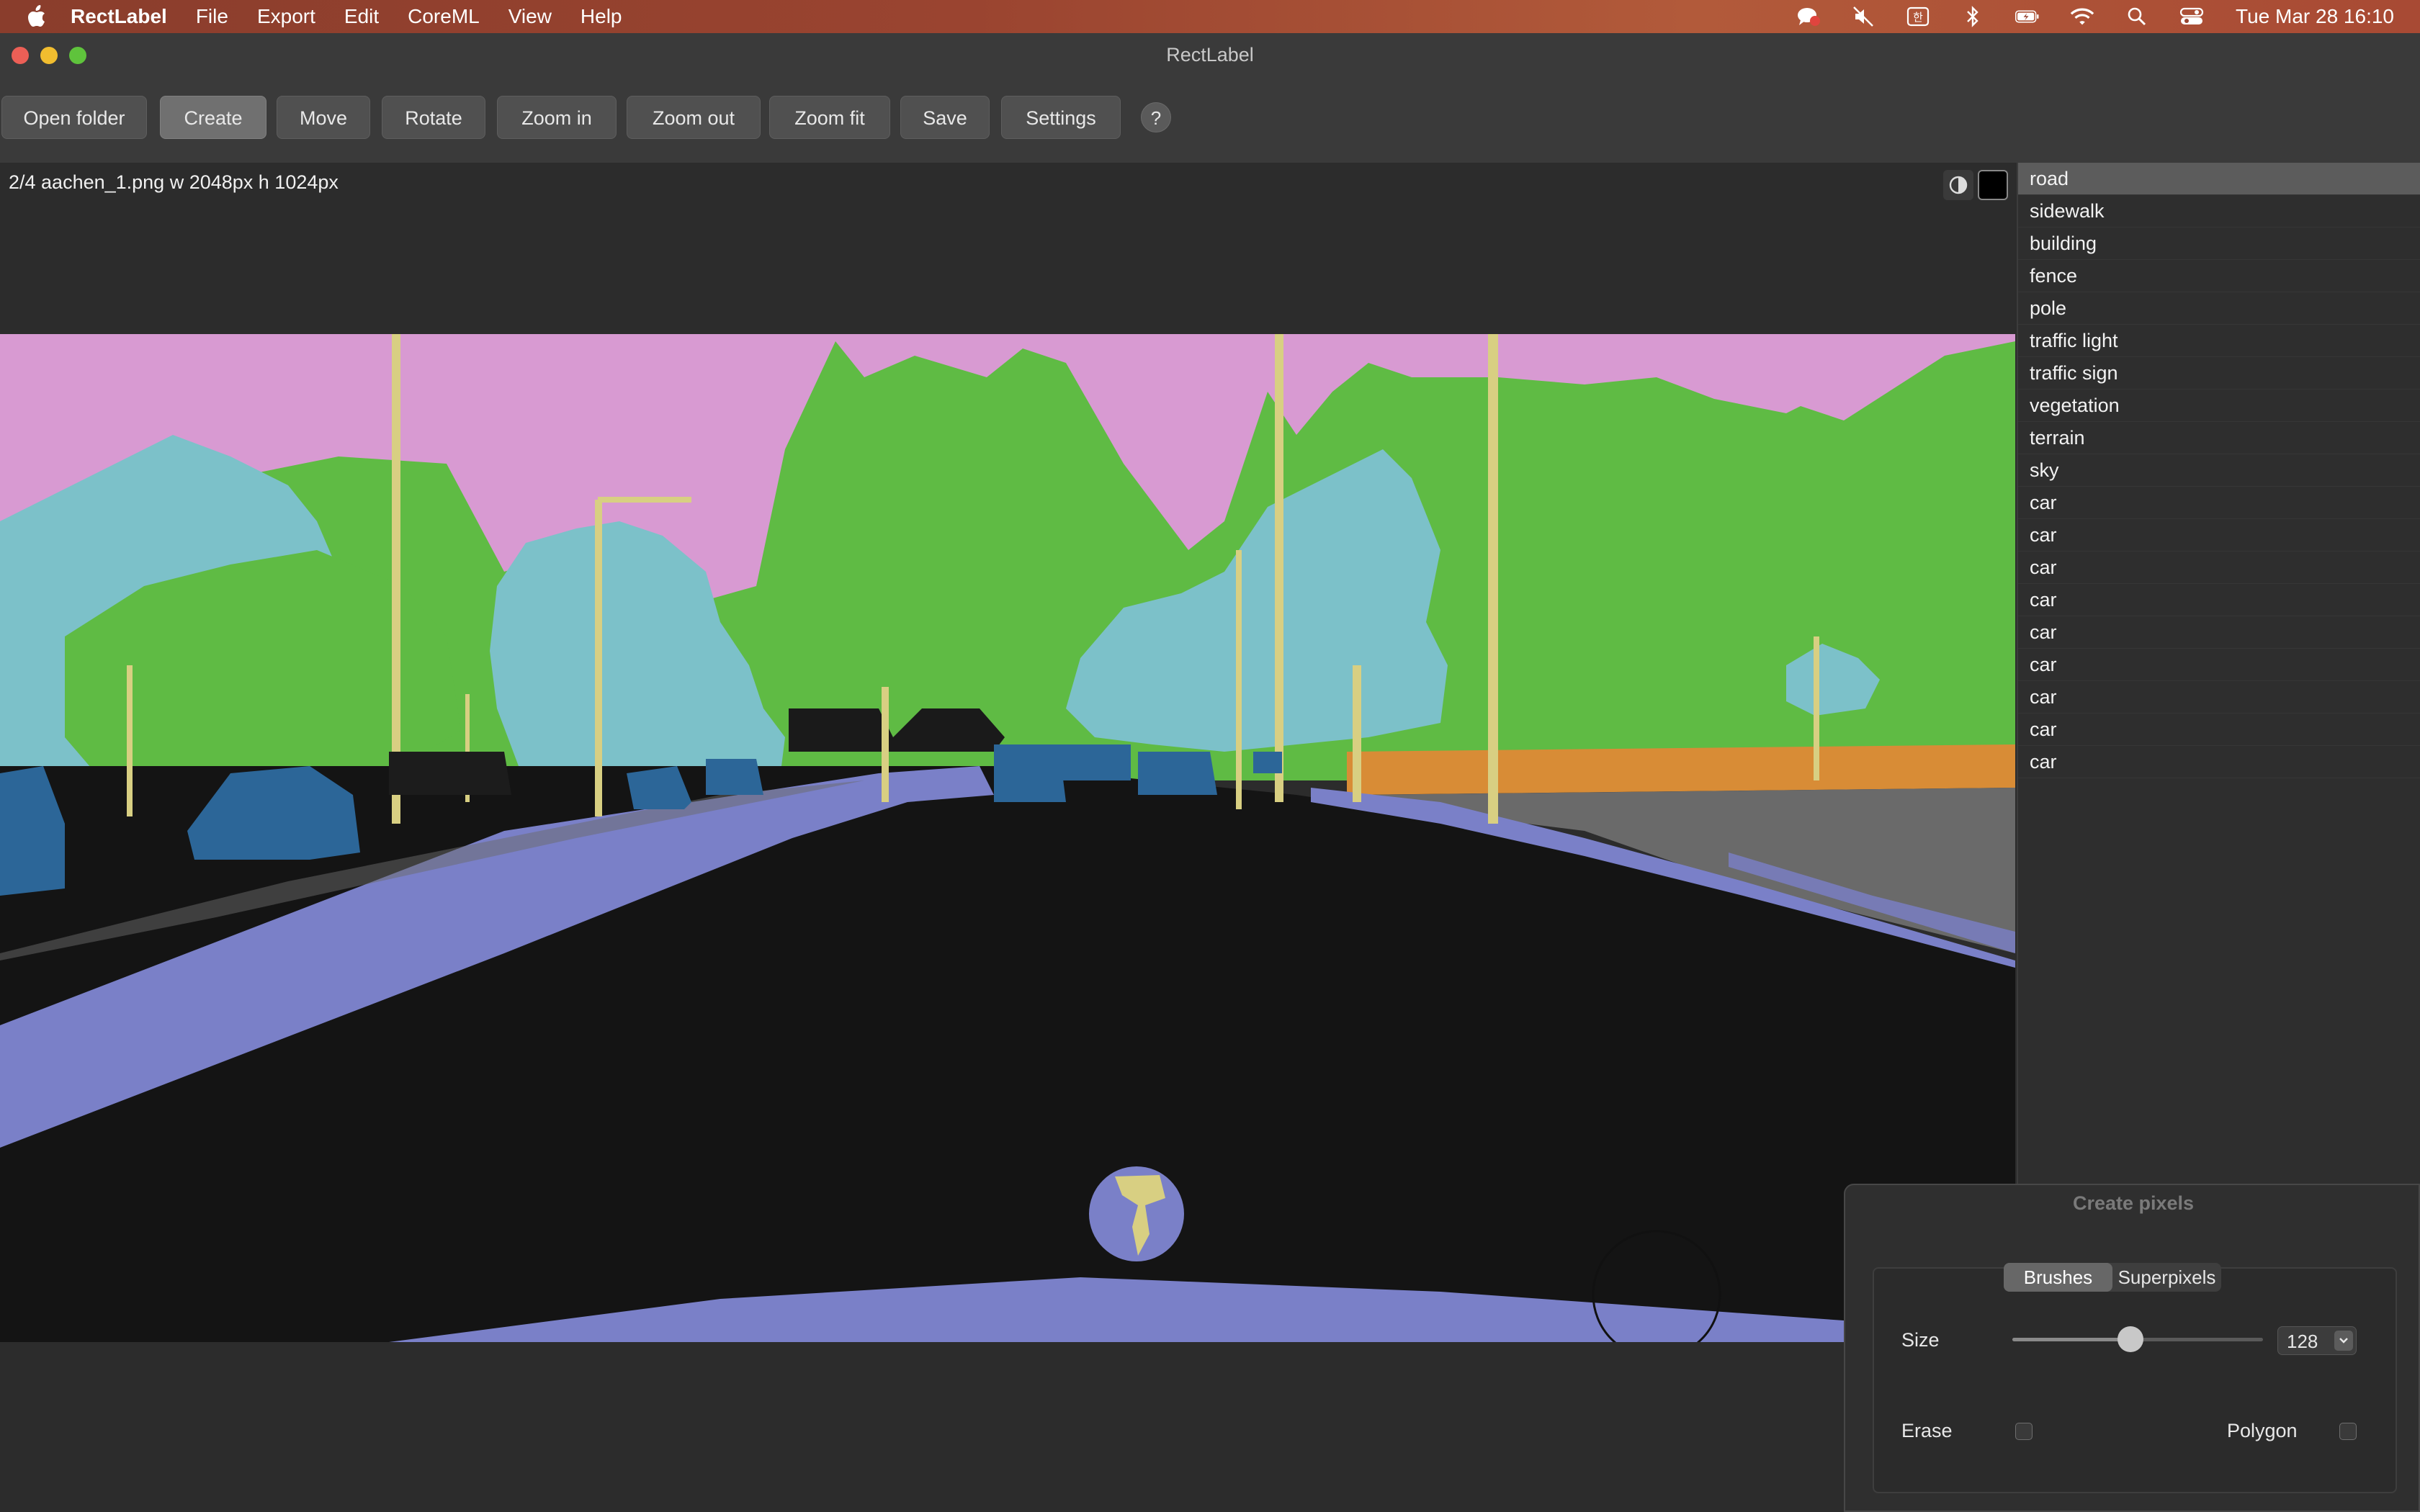 The width and height of the screenshot is (2420, 1512). What do you see at coordinates (2343, 1341) in the screenshot?
I see `chevron-down-icon` at bounding box center [2343, 1341].